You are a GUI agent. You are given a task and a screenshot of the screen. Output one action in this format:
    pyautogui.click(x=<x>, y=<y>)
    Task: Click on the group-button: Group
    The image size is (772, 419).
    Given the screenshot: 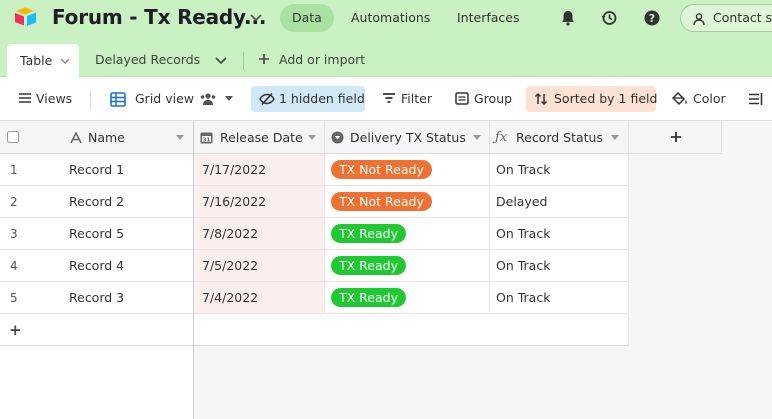 What is the action you would take?
    pyautogui.click(x=483, y=98)
    